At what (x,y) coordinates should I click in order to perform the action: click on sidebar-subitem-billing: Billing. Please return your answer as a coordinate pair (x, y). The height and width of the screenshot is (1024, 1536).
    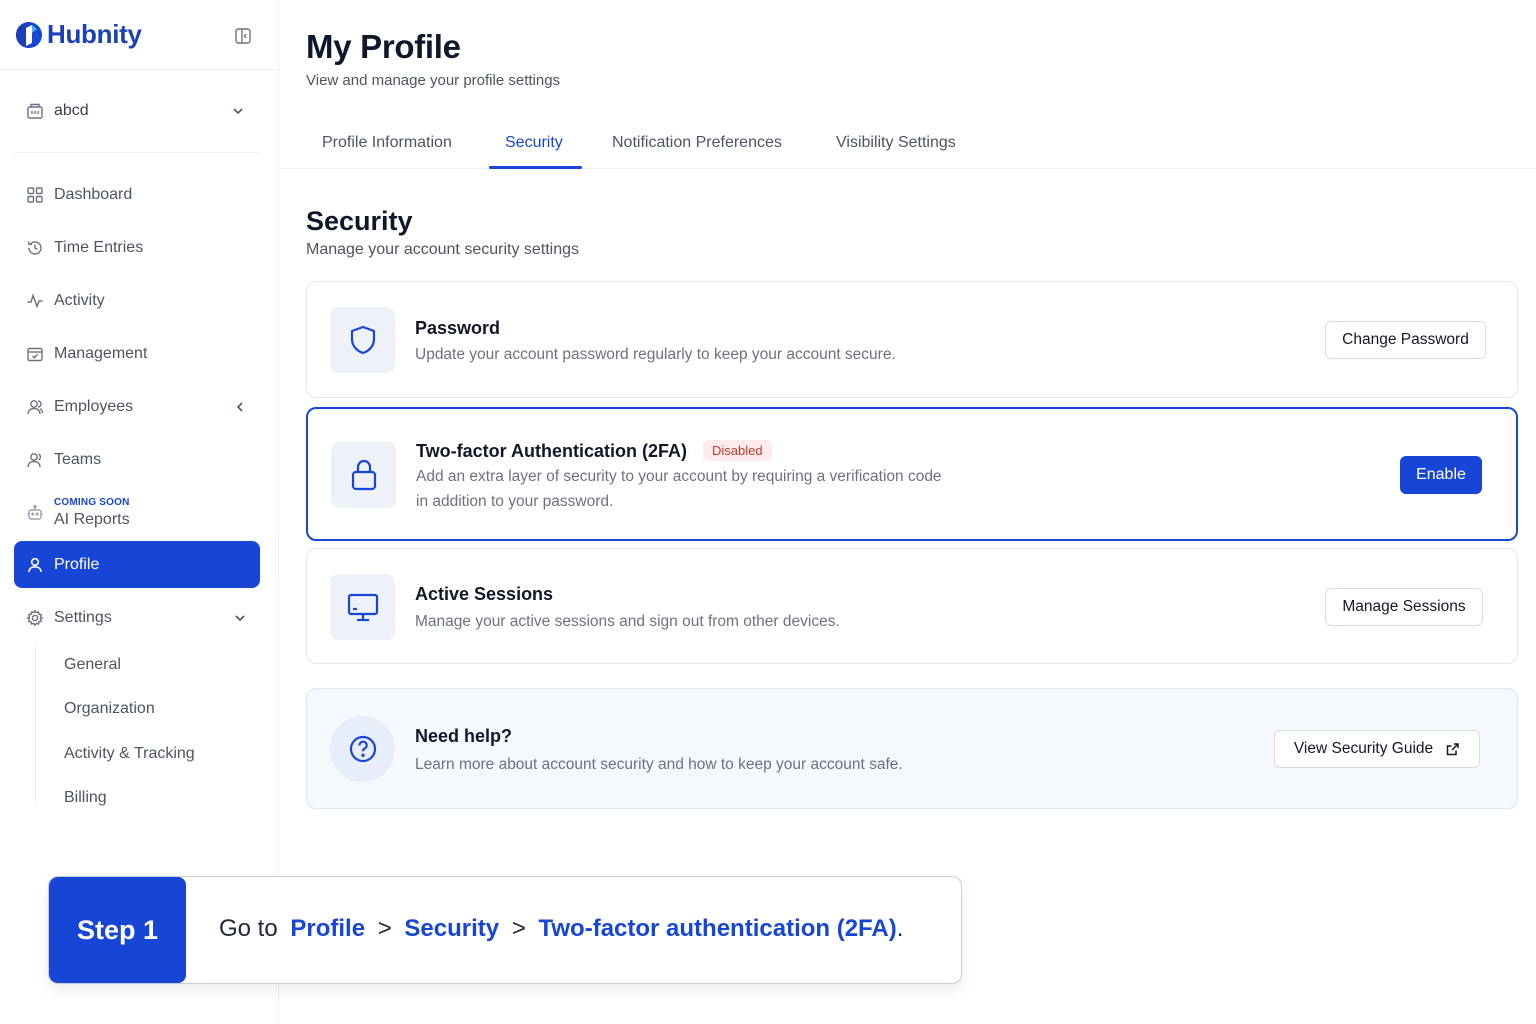
    Looking at the image, I should click on (85, 798).